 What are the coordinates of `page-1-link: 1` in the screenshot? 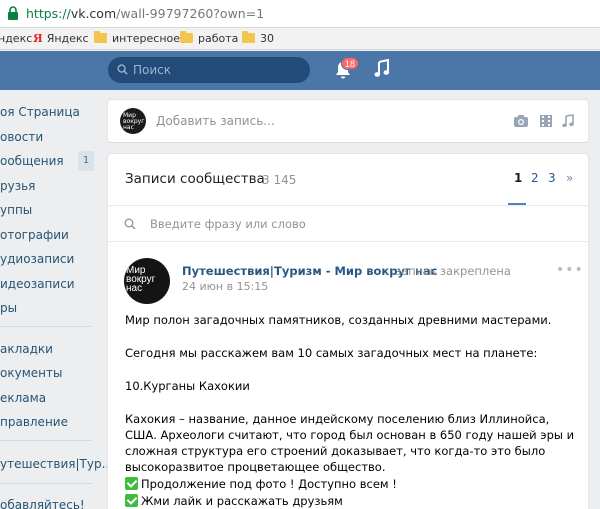 It's located at (518, 178).